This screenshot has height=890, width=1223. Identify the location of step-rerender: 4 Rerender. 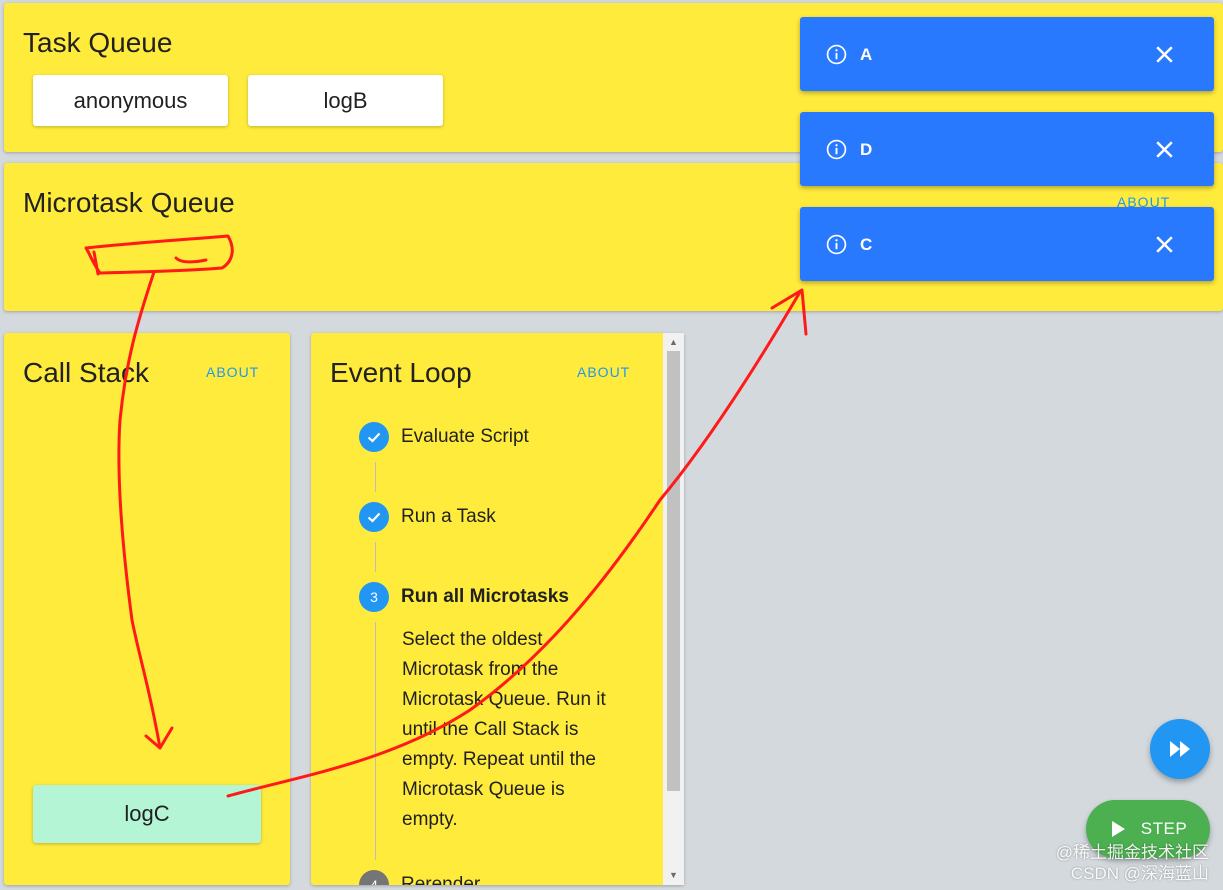
(419, 877).